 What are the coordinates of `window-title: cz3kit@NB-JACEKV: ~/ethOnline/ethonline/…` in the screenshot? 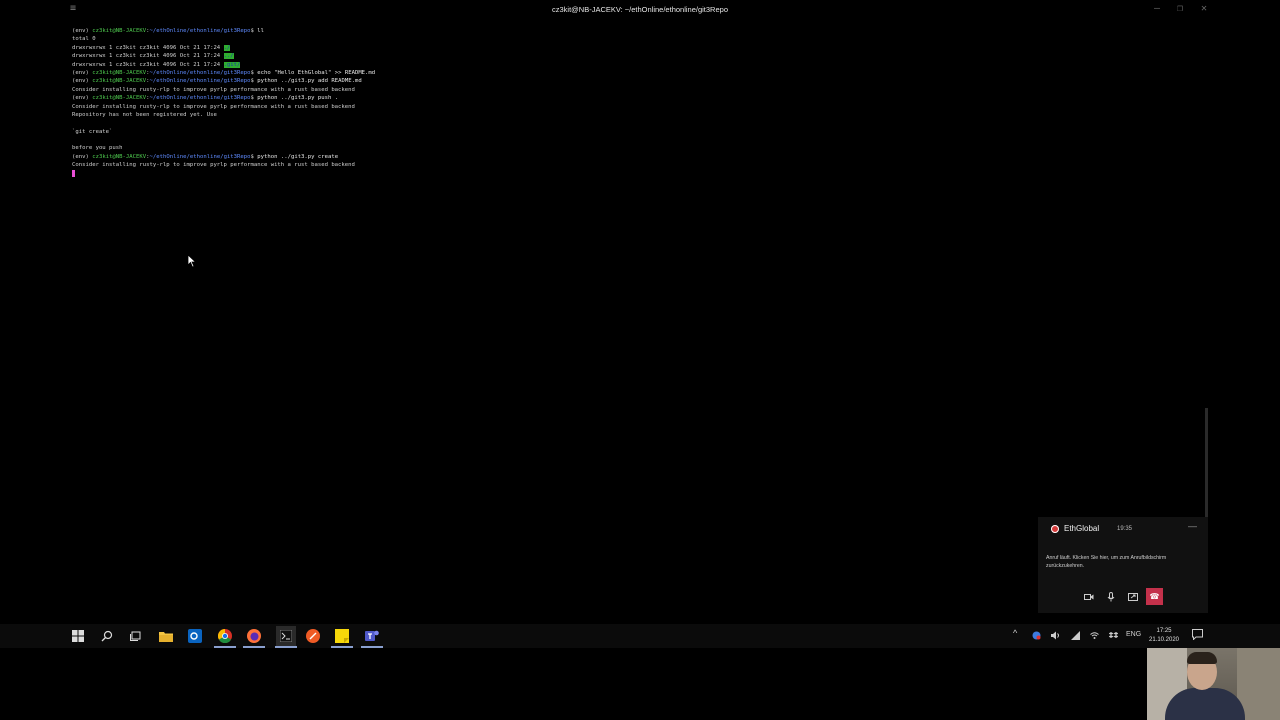 It's located at (640, 9).